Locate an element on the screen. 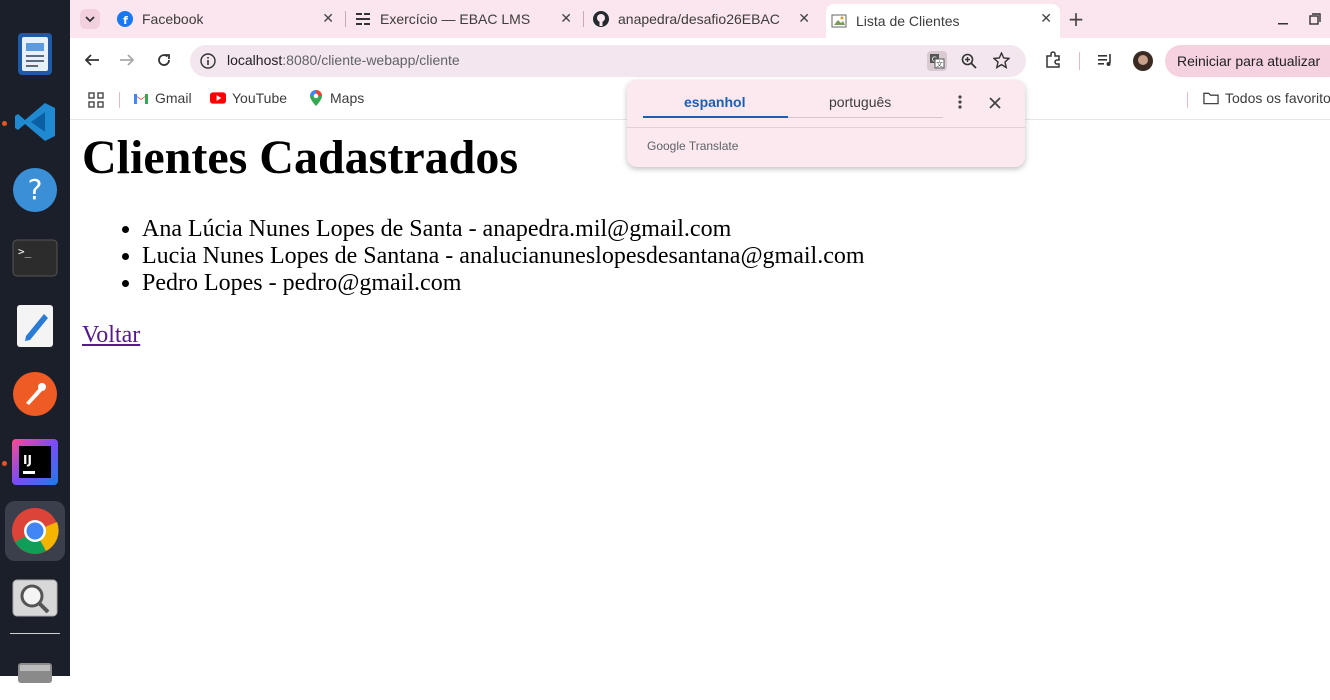  bookmark-youtube: YouTube is located at coordinates (248, 98).